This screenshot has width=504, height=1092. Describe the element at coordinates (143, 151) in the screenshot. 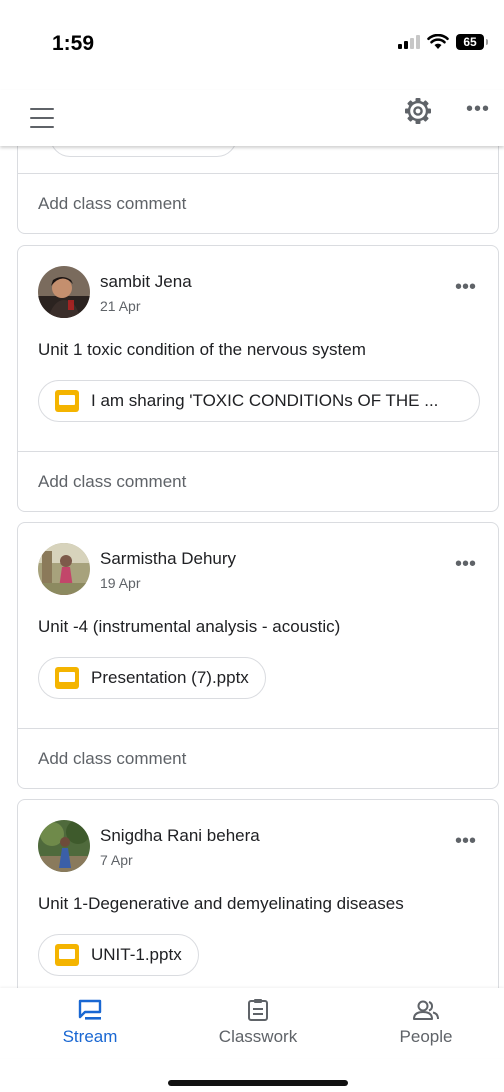

I see `attachment-chip-partial` at that location.